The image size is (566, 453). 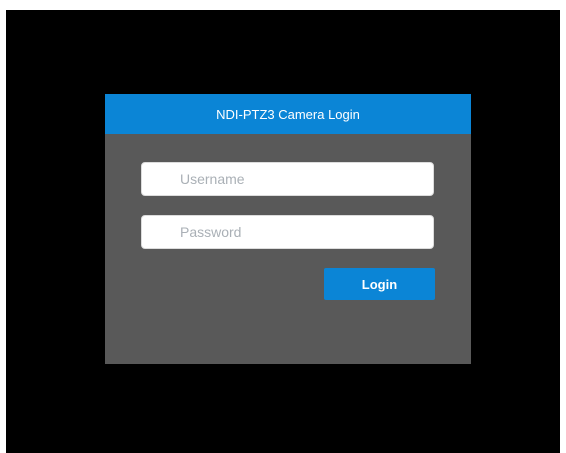 I want to click on password-input, so click(x=287, y=232).